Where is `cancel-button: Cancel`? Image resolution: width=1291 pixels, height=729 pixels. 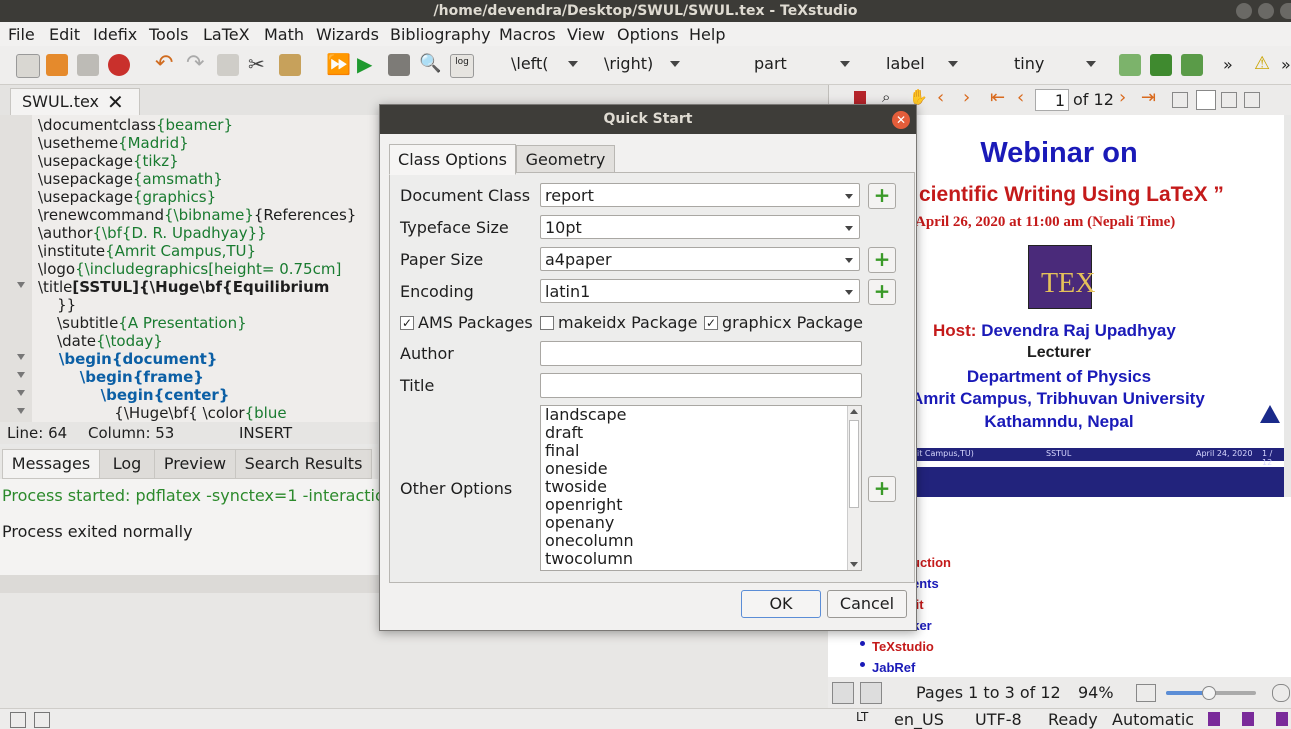 cancel-button: Cancel is located at coordinates (867, 604).